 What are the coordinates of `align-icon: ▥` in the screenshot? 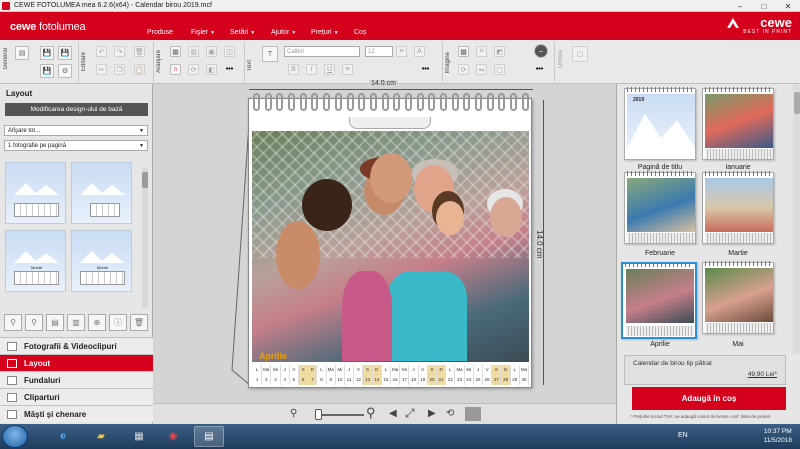 It's located at (193, 51).